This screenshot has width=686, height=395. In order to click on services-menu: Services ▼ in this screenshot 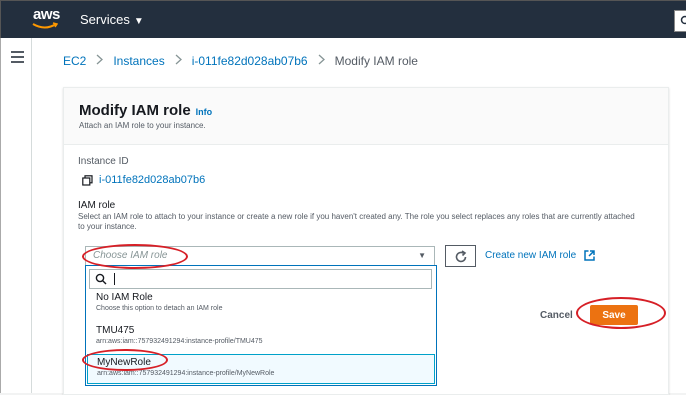, I will do `click(112, 19)`.